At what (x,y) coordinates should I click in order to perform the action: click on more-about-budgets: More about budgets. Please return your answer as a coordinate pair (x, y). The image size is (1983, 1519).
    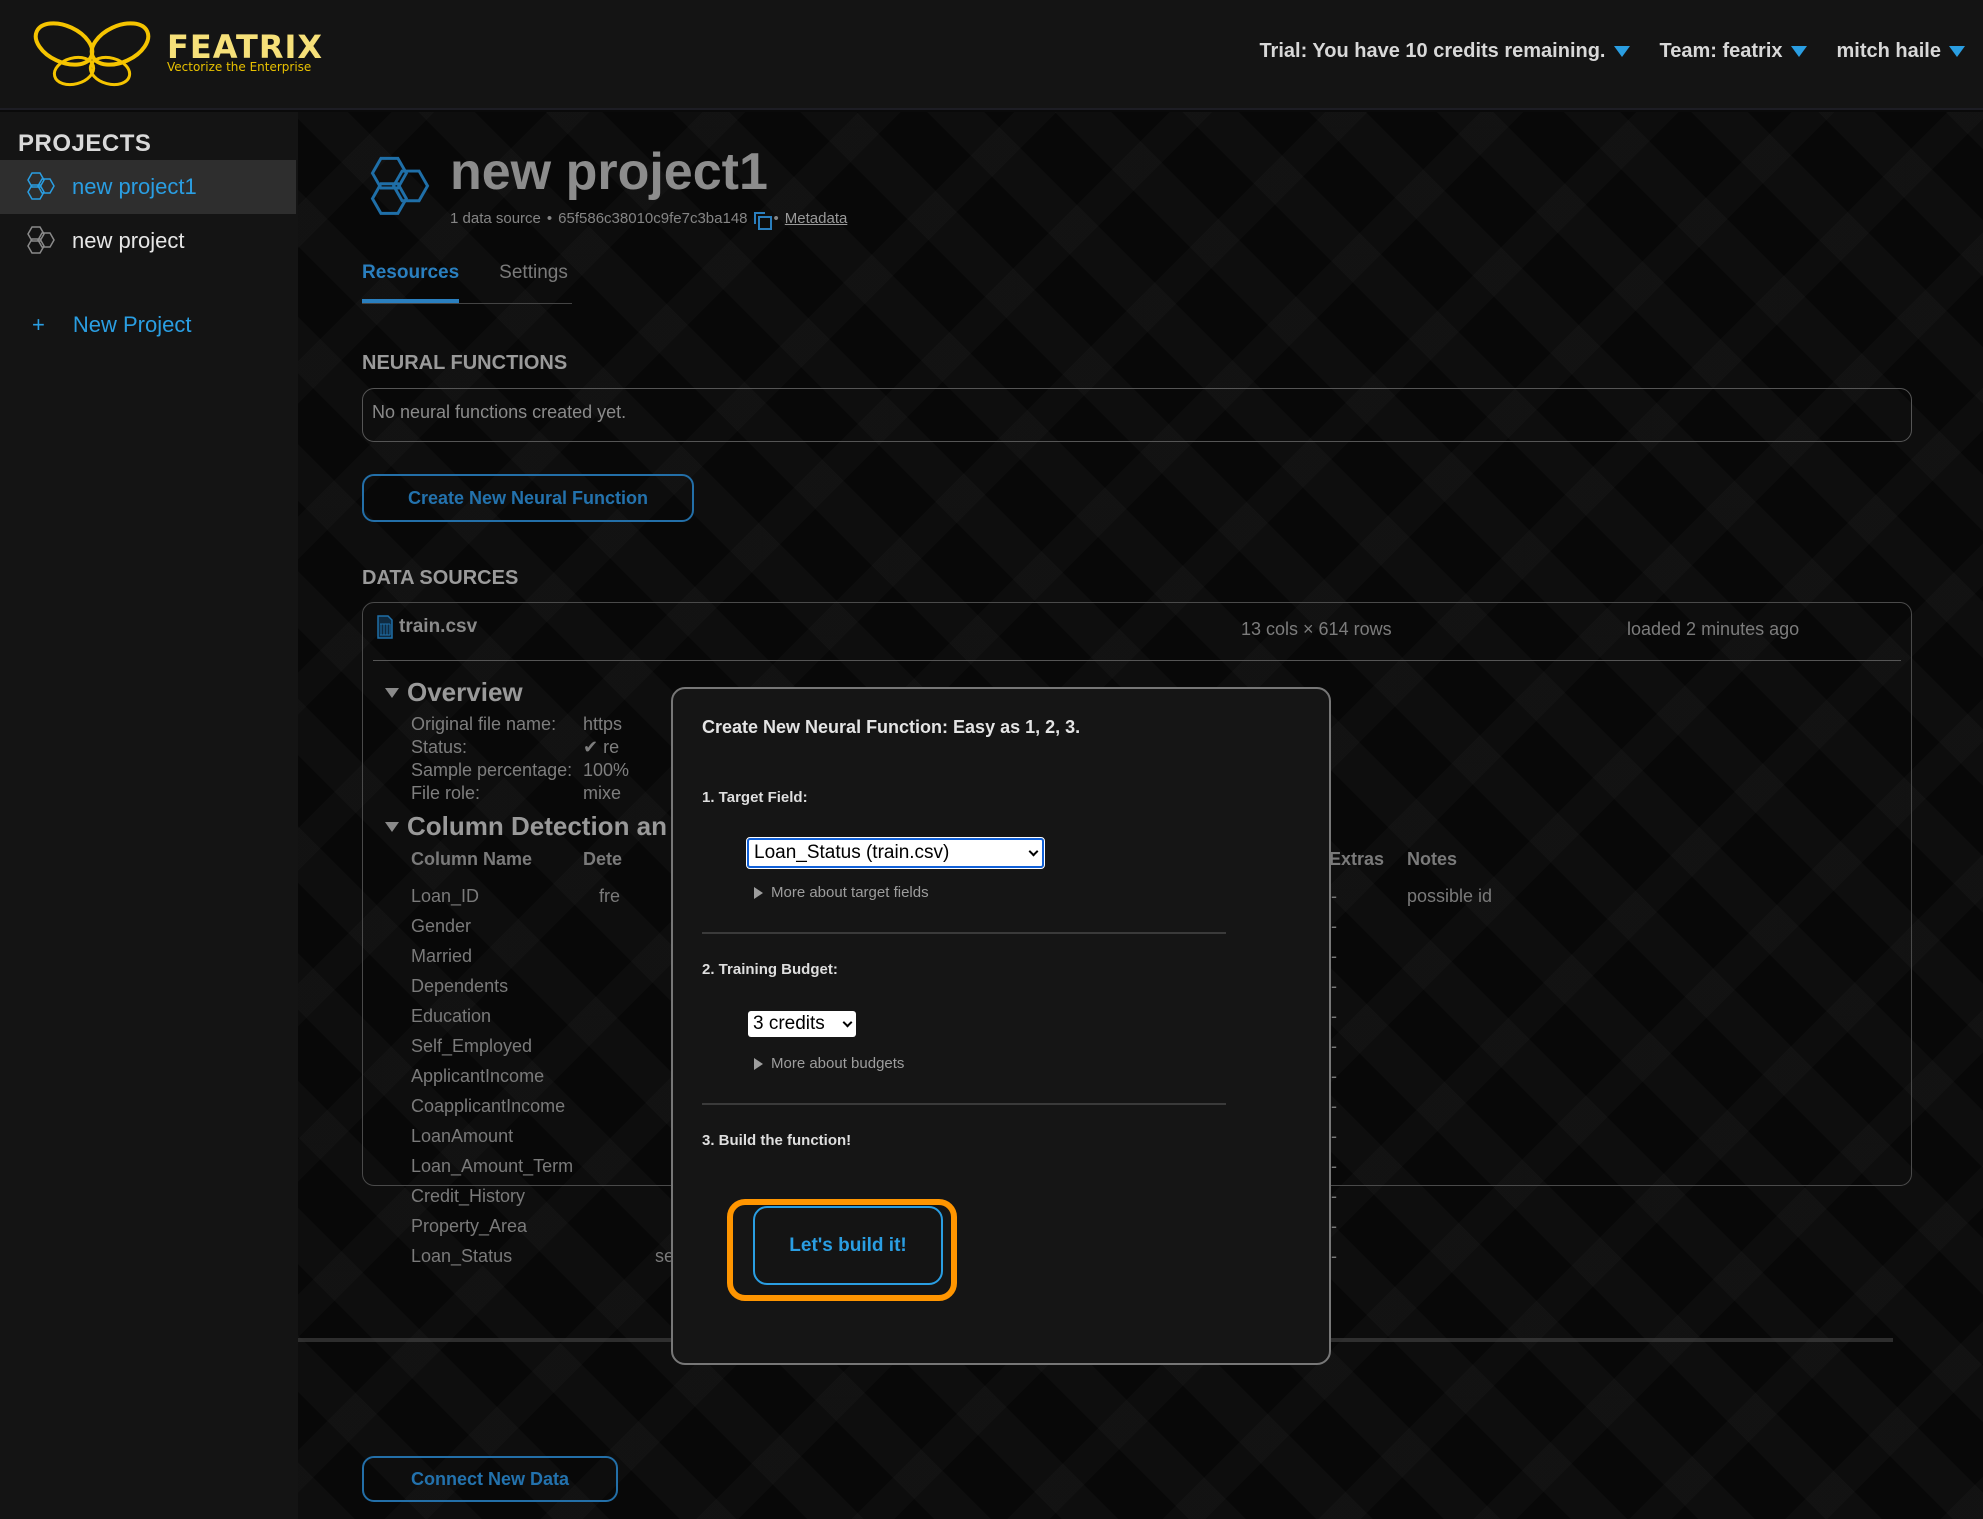
    Looking at the image, I should click on (829, 1063).